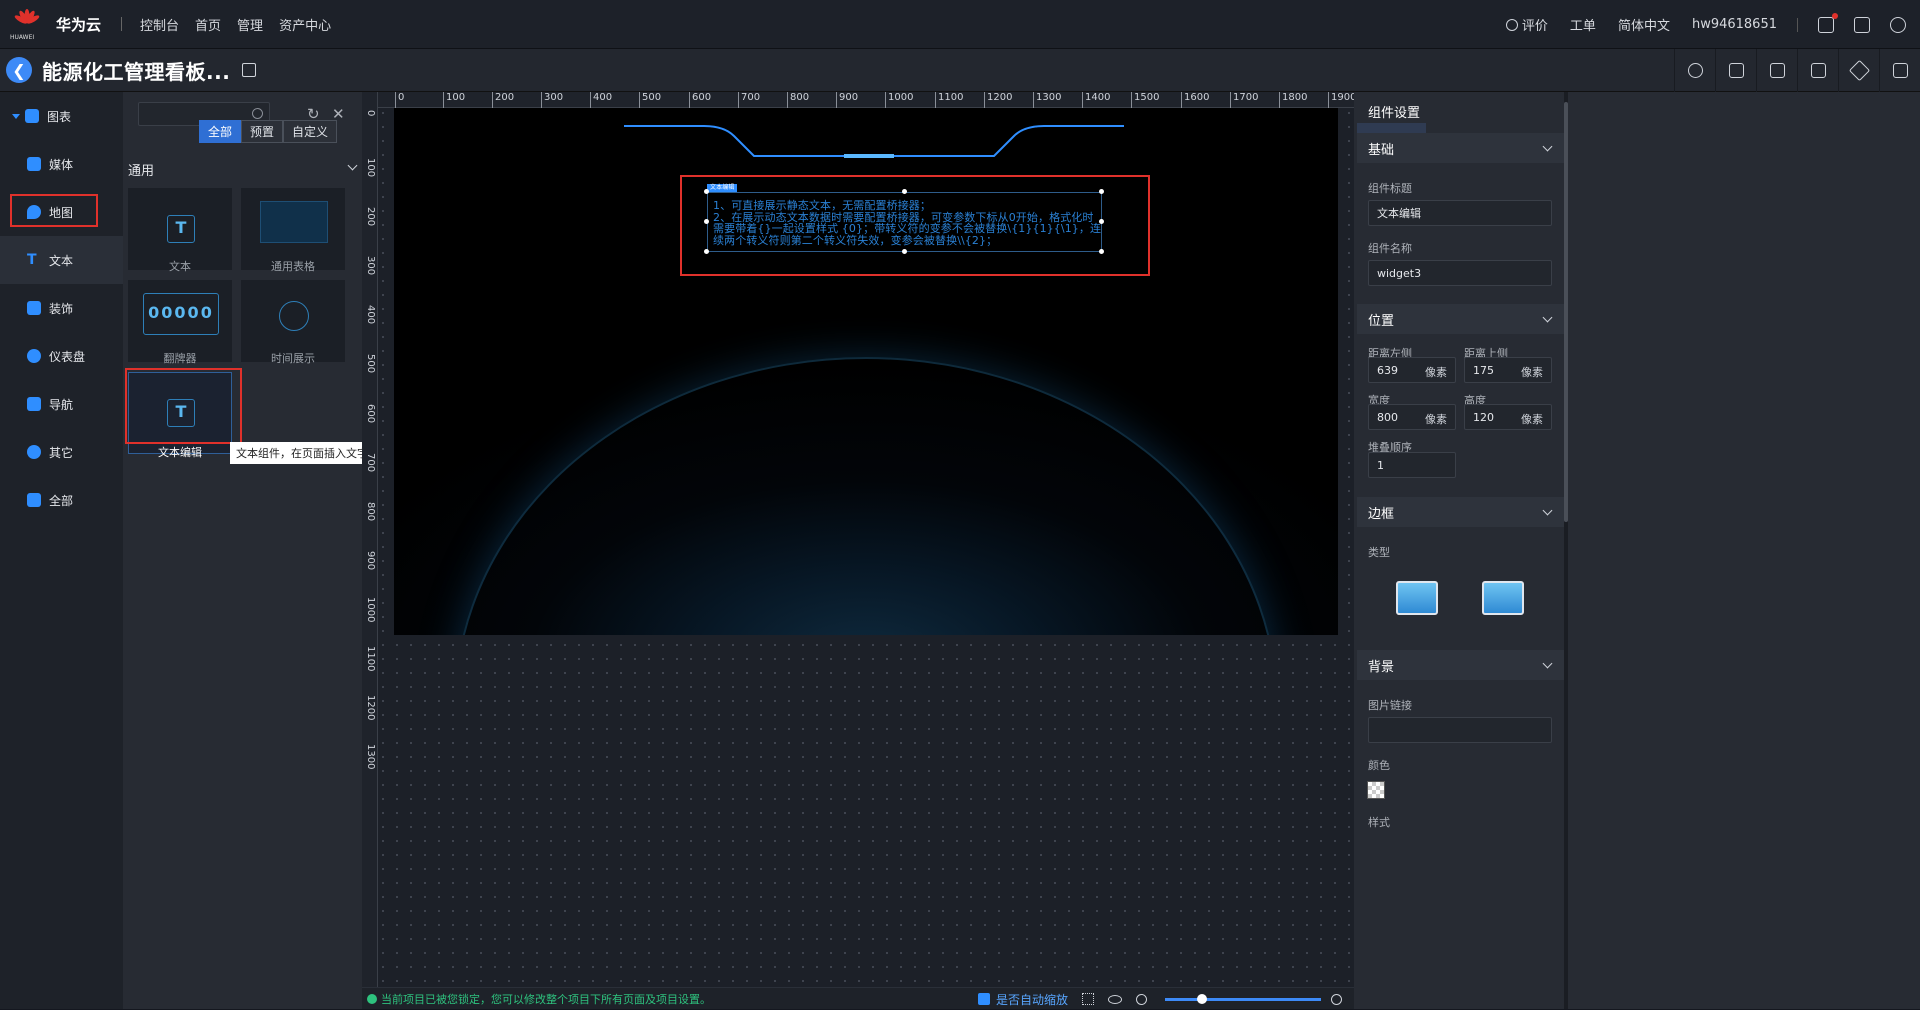 The height and width of the screenshot is (1010, 1920). What do you see at coordinates (180, 452) in the screenshot?
I see `widget-label: 文本编辑` at bounding box center [180, 452].